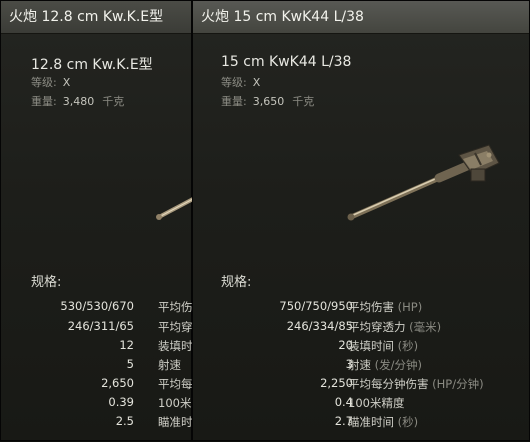 The image size is (530, 442). I want to click on front-spec-value: 750/750/950, so click(316, 306).